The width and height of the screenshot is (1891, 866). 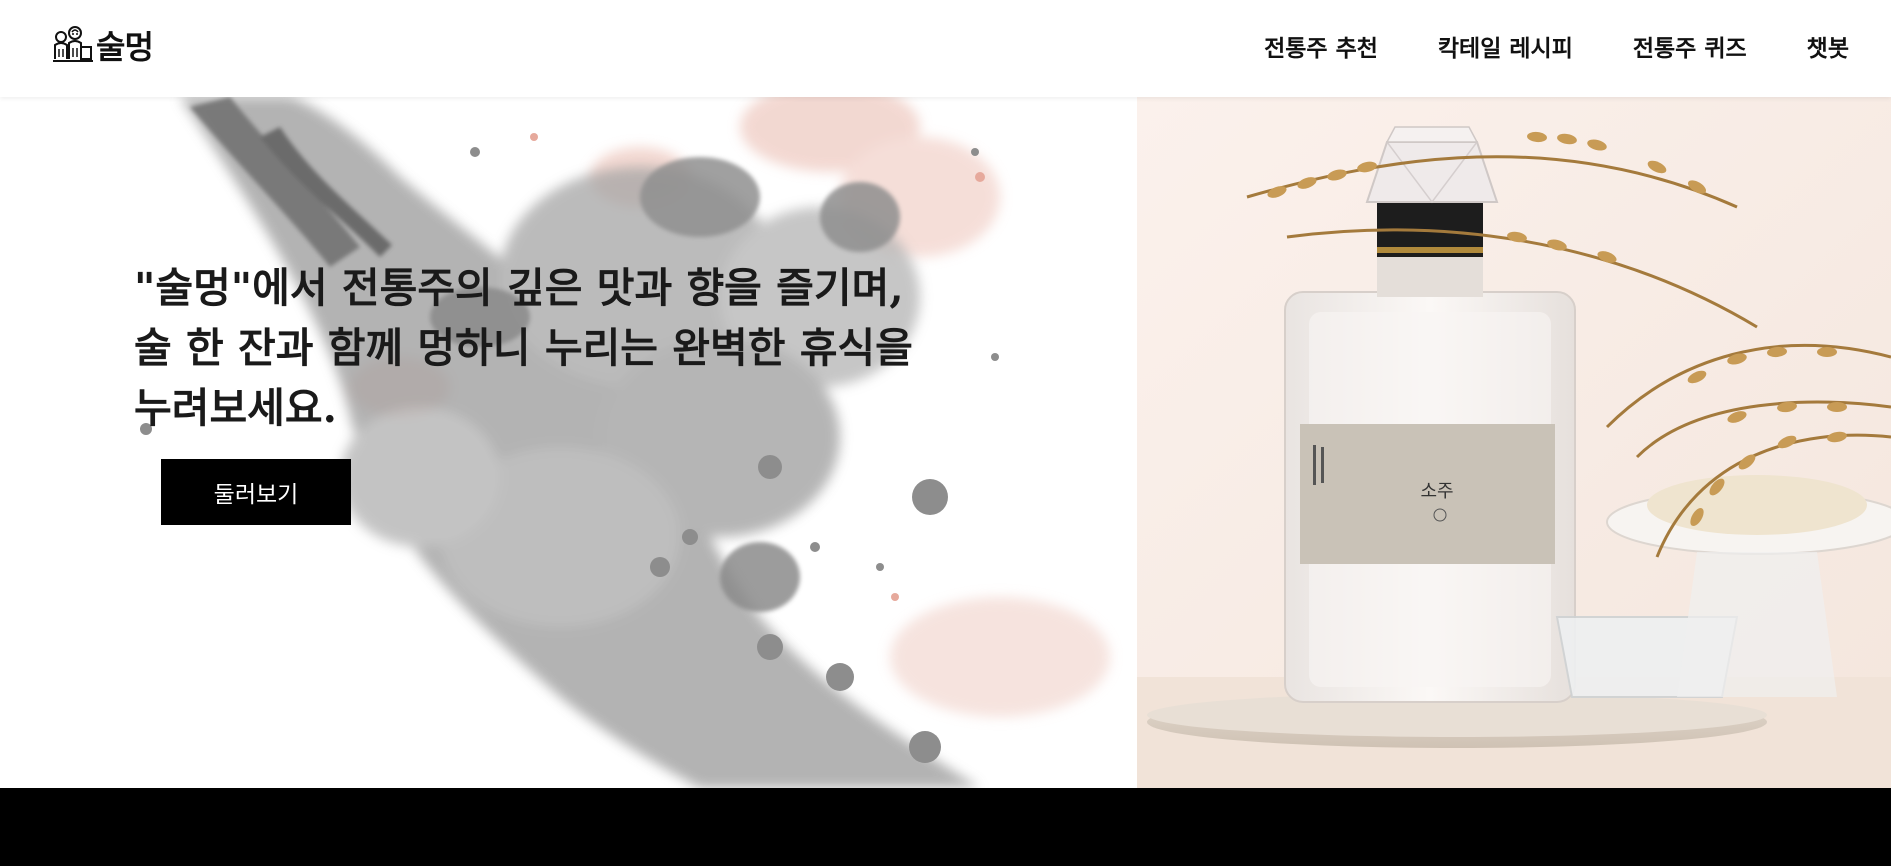 What do you see at coordinates (125, 47) in the screenshot?
I see `brand-name: 술멍` at bounding box center [125, 47].